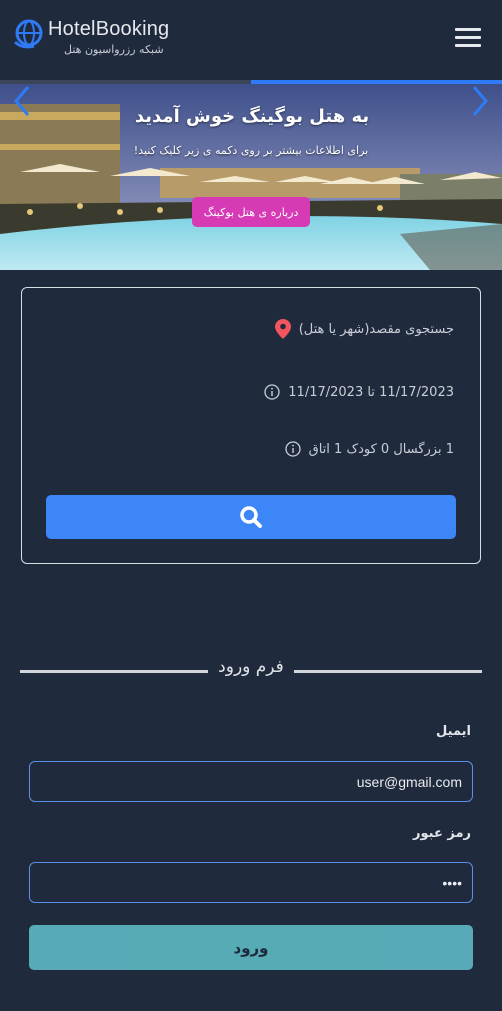 The width and height of the screenshot is (502, 1011). What do you see at coordinates (480, 101) in the screenshot?
I see `slider-next-arrow-icon` at bounding box center [480, 101].